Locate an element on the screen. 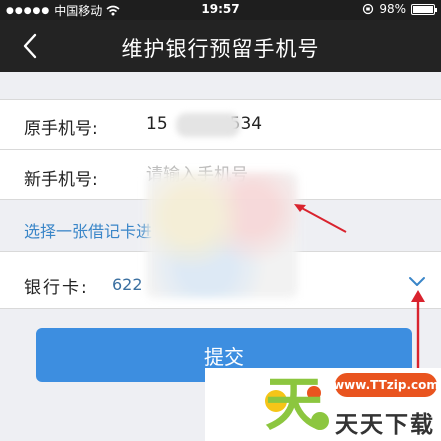 This screenshot has width=441, height=441. nav-bar: 维护银行预留手机号 is located at coordinates (220, 46).